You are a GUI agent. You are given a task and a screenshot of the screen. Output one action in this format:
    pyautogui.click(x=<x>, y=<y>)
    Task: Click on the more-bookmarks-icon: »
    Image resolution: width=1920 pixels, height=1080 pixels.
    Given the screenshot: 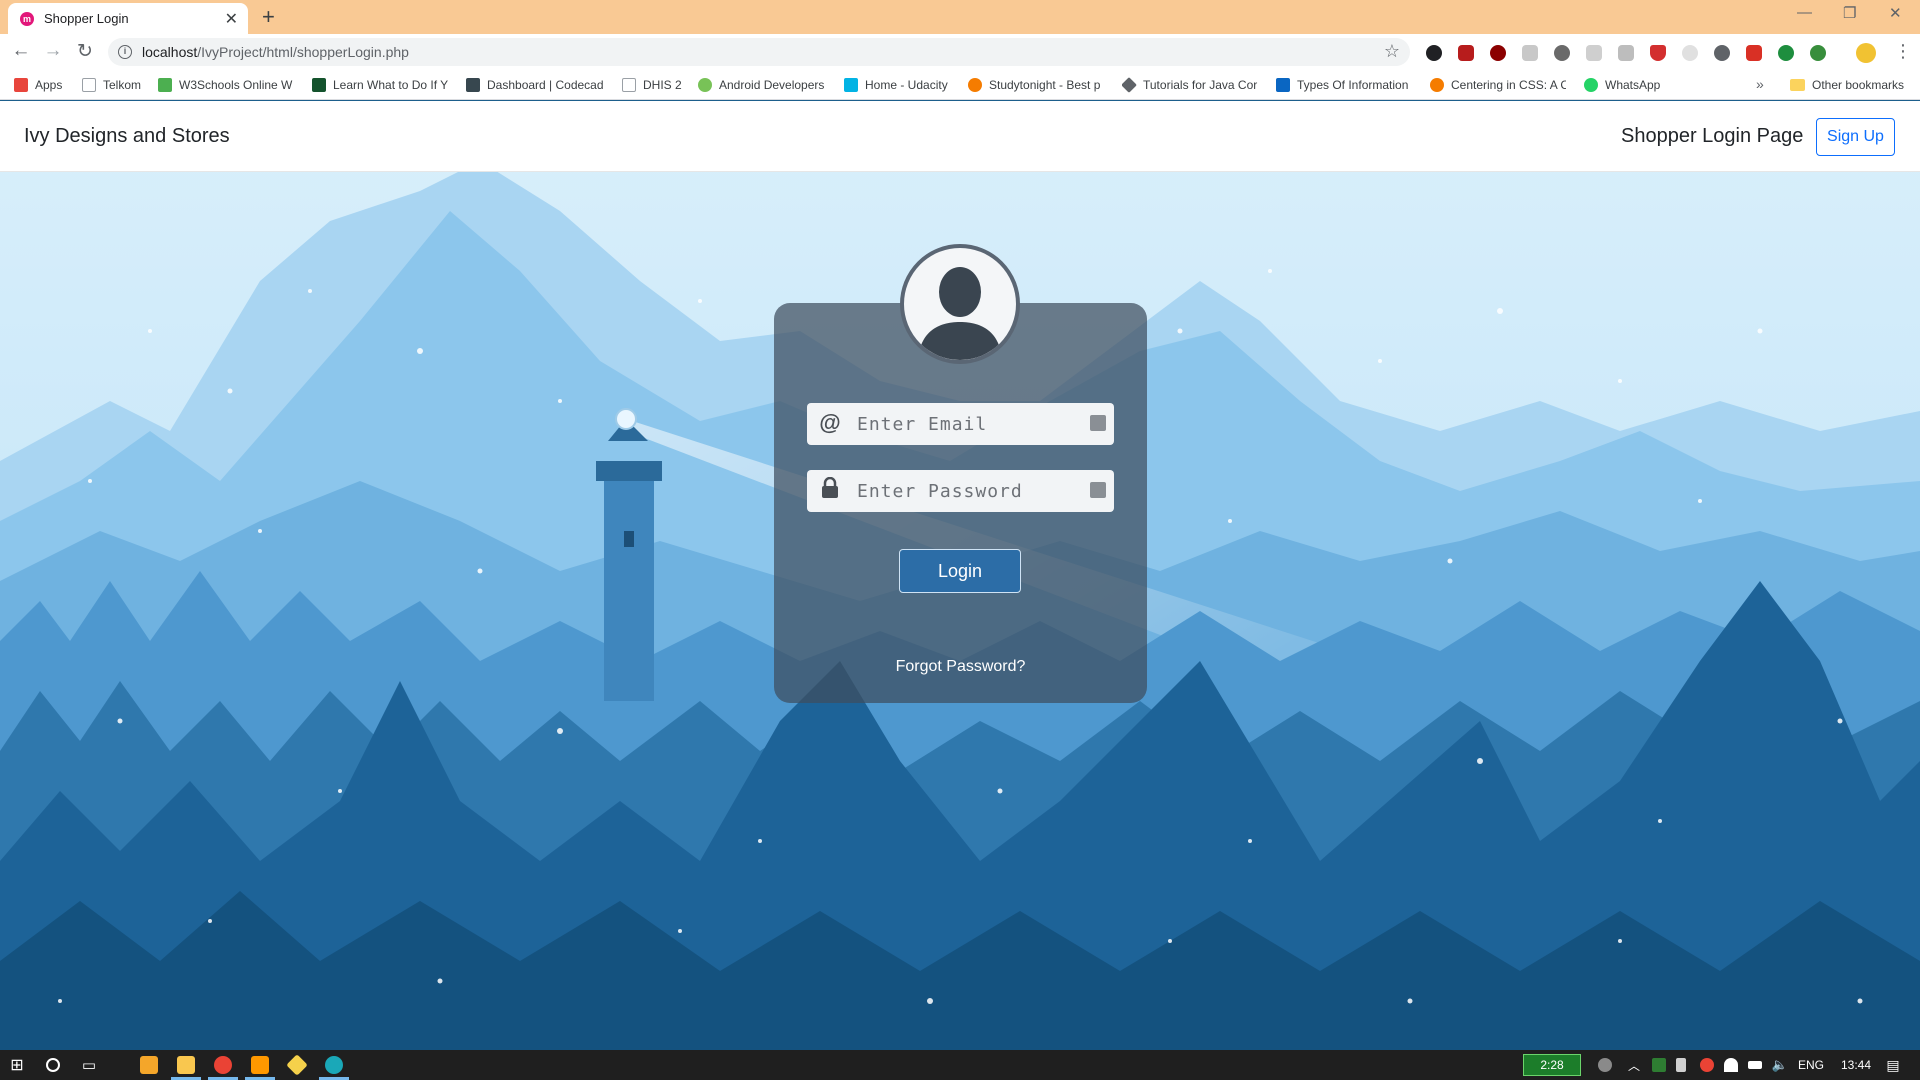 What is the action you would take?
    pyautogui.click(x=1760, y=84)
    